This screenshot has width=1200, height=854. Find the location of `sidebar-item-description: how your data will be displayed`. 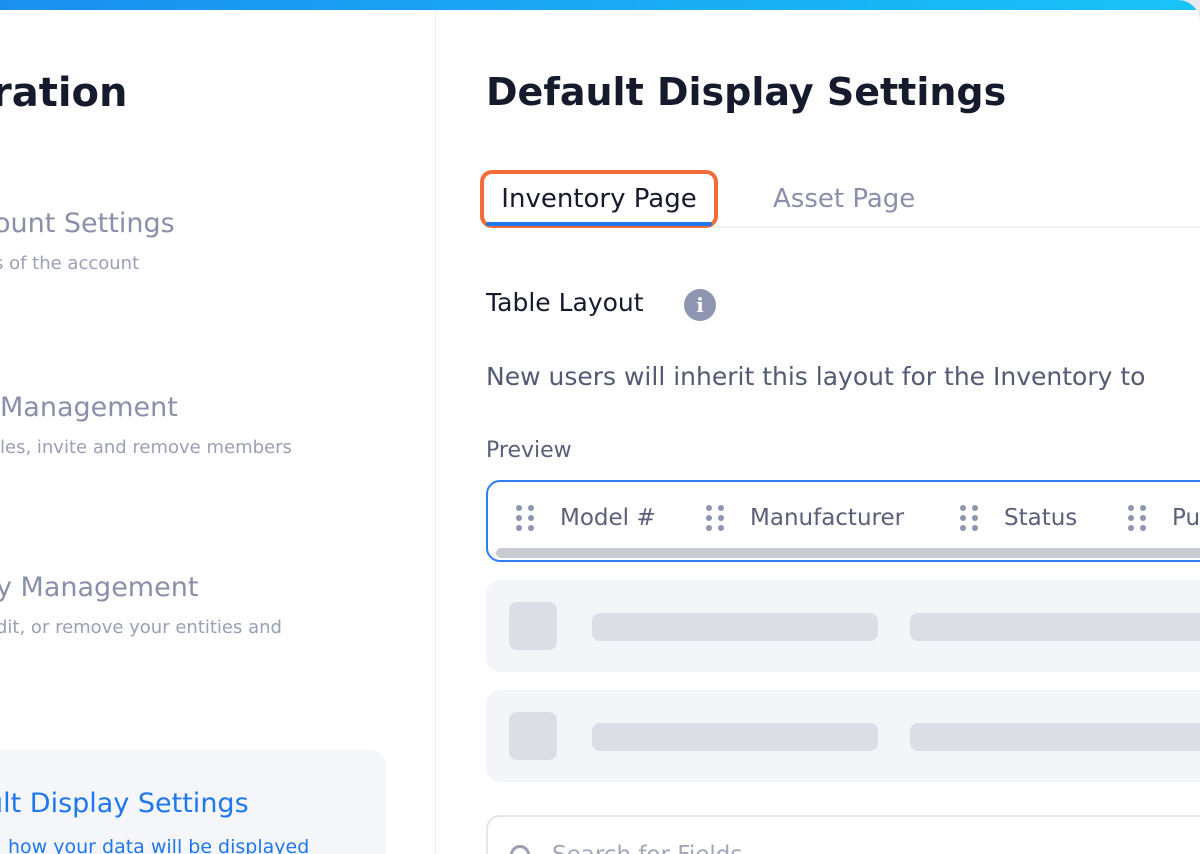

sidebar-item-description: how your data will be displayed is located at coordinates (159, 845).